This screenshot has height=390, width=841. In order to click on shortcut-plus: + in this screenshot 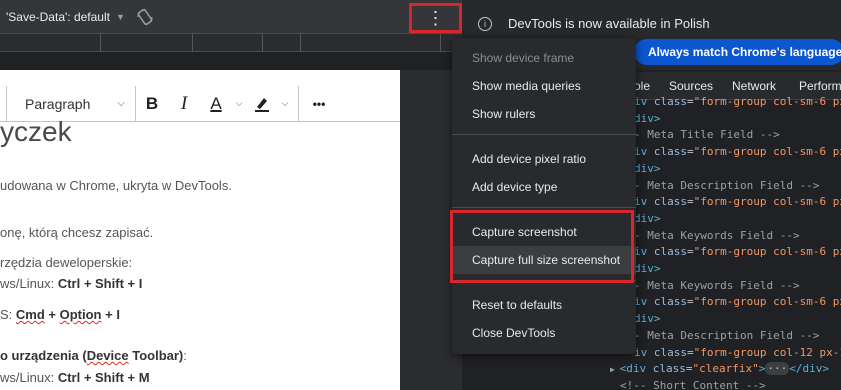, I will do `click(52, 314)`.